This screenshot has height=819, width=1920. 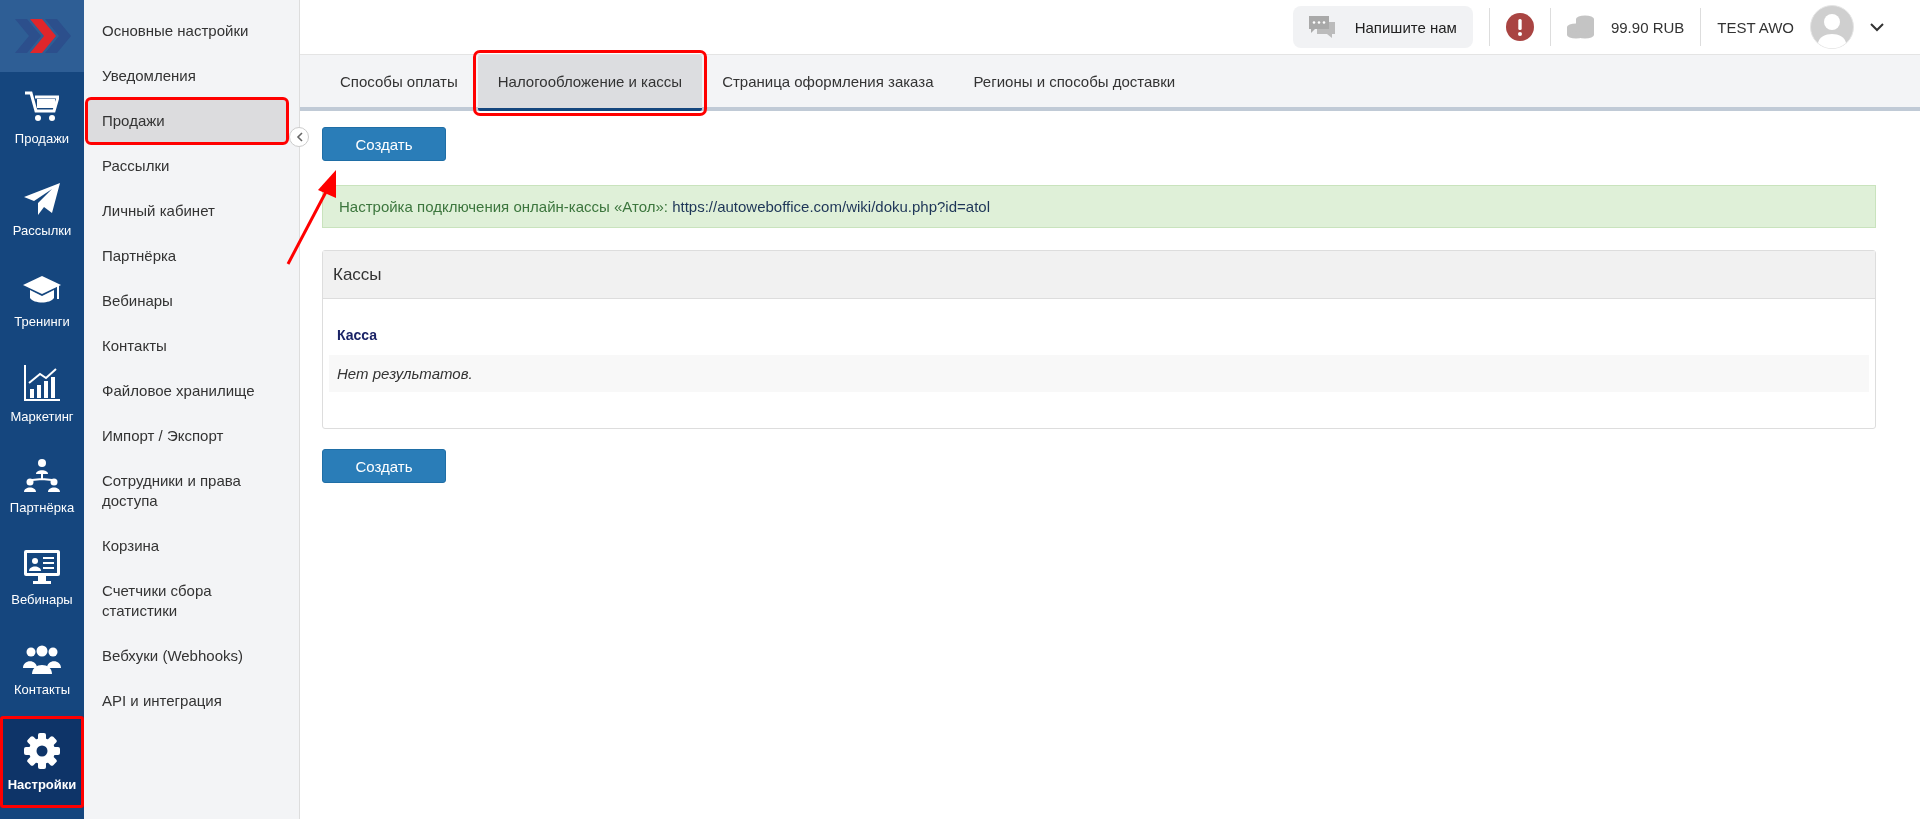 I want to click on logo-panel, so click(x=42, y=36).